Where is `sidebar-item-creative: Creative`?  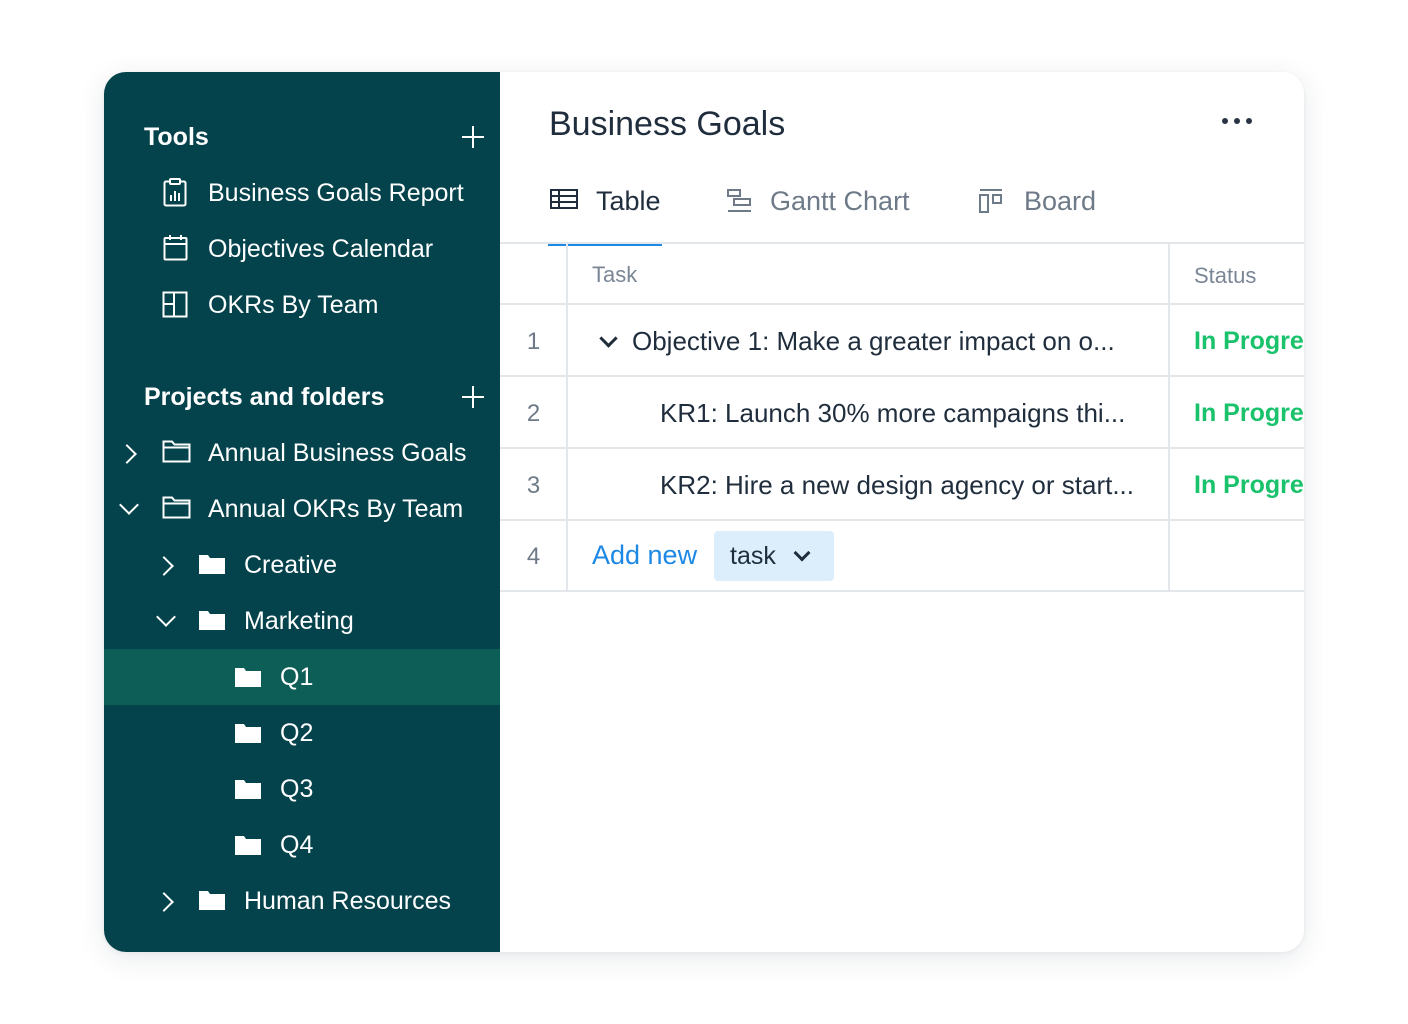 sidebar-item-creative: Creative is located at coordinates (302, 565).